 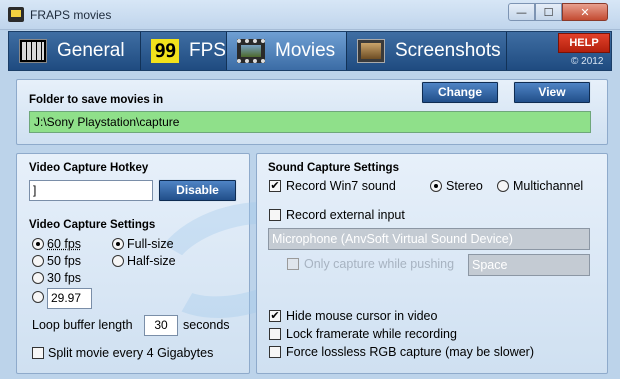 What do you see at coordinates (69, 298) in the screenshot?
I see `custom-fps-input: 29.97` at bounding box center [69, 298].